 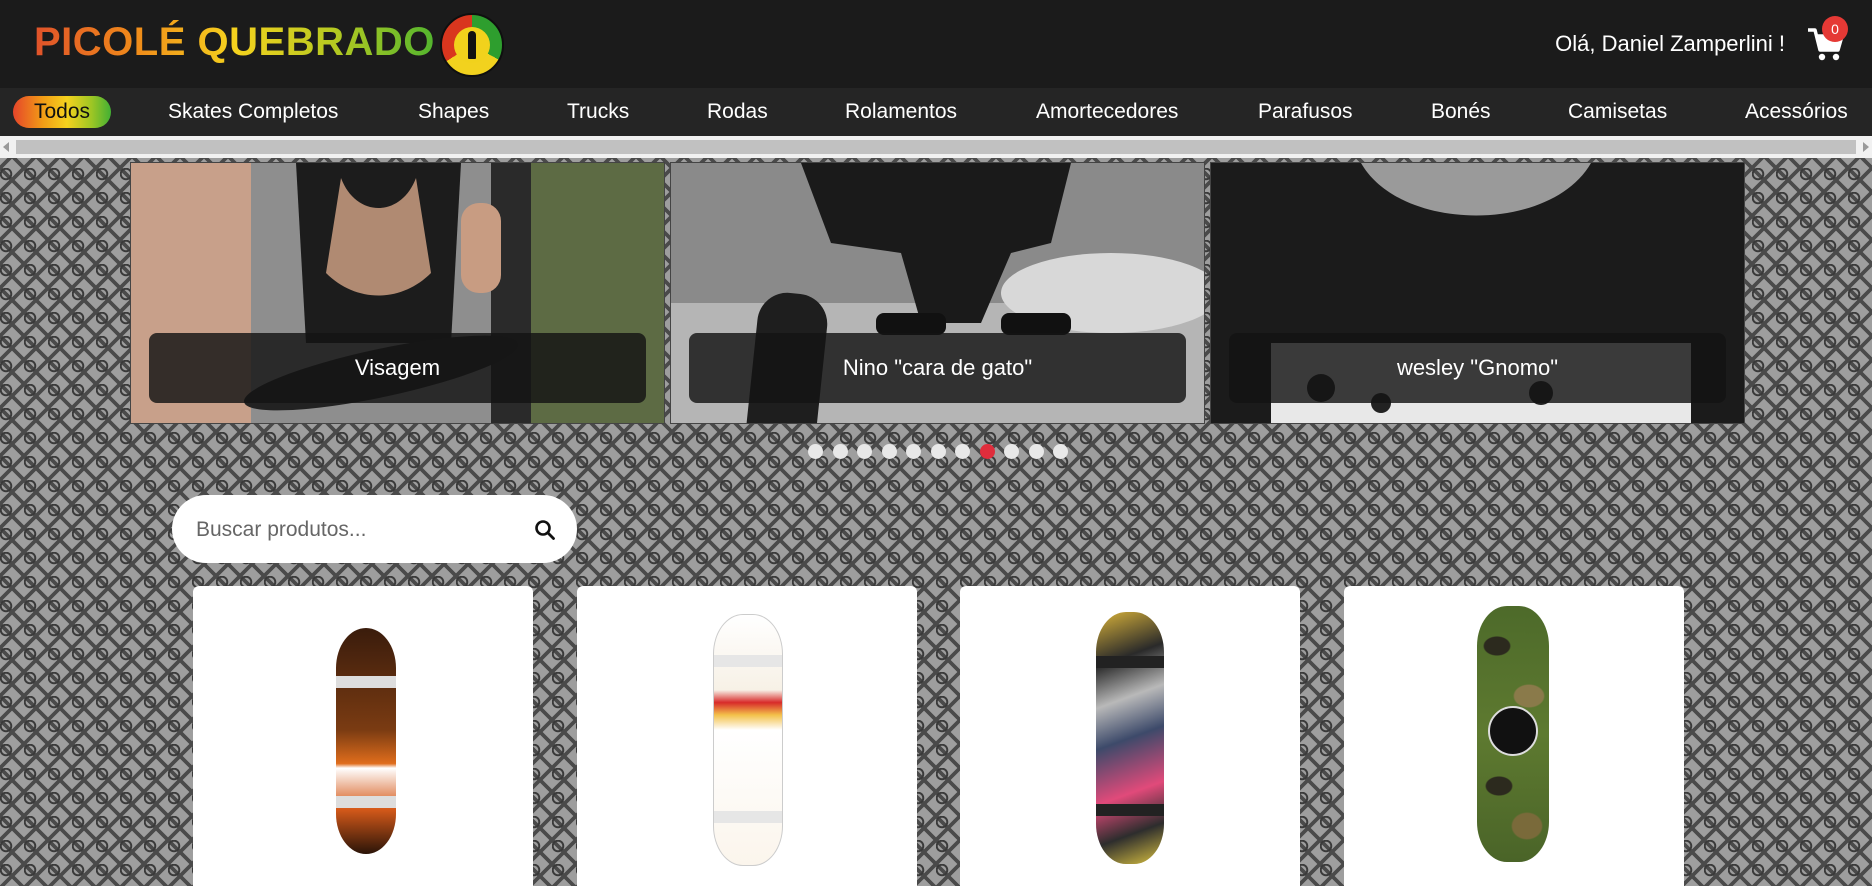 What do you see at coordinates (901, 112) in the screenshot?
I see `nav-item-rolamentos: Rolamentos` at bounding box center [901, 112].